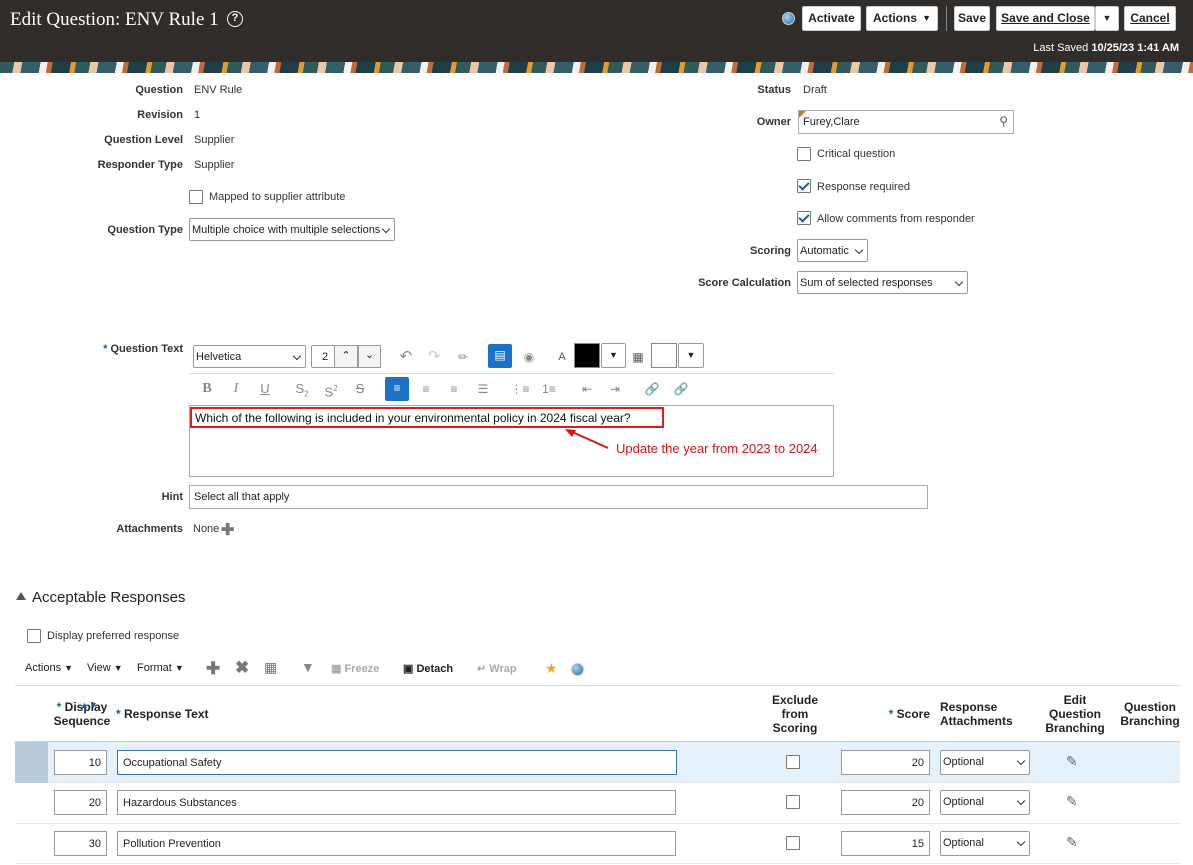 Image resolution: width=1193 pixels, height=865 pixels. I want to click on owner-input: Furey,Clare ⚲, so click(906, 122).